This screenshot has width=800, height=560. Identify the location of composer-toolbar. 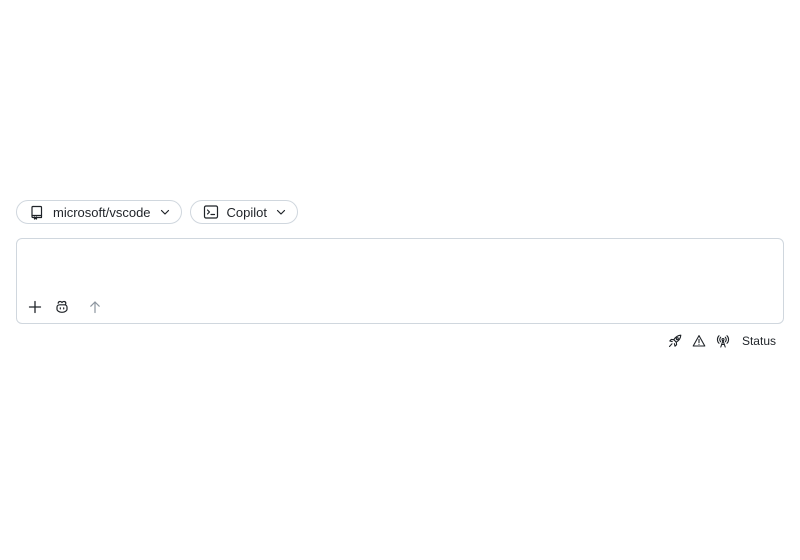
(68, 307).